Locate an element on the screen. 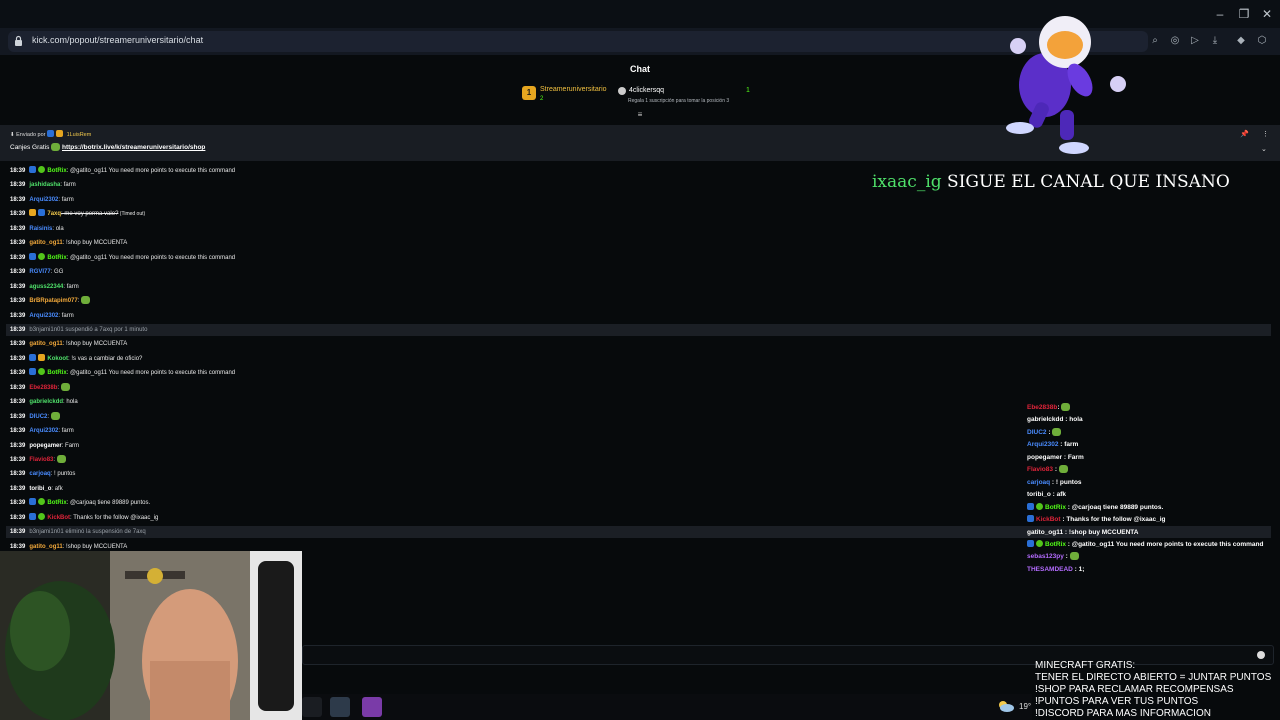 Image resolution: width=1280 pixels, height=720 pixels. pinned-label: Enviado por is located at coordinates (31, 135).